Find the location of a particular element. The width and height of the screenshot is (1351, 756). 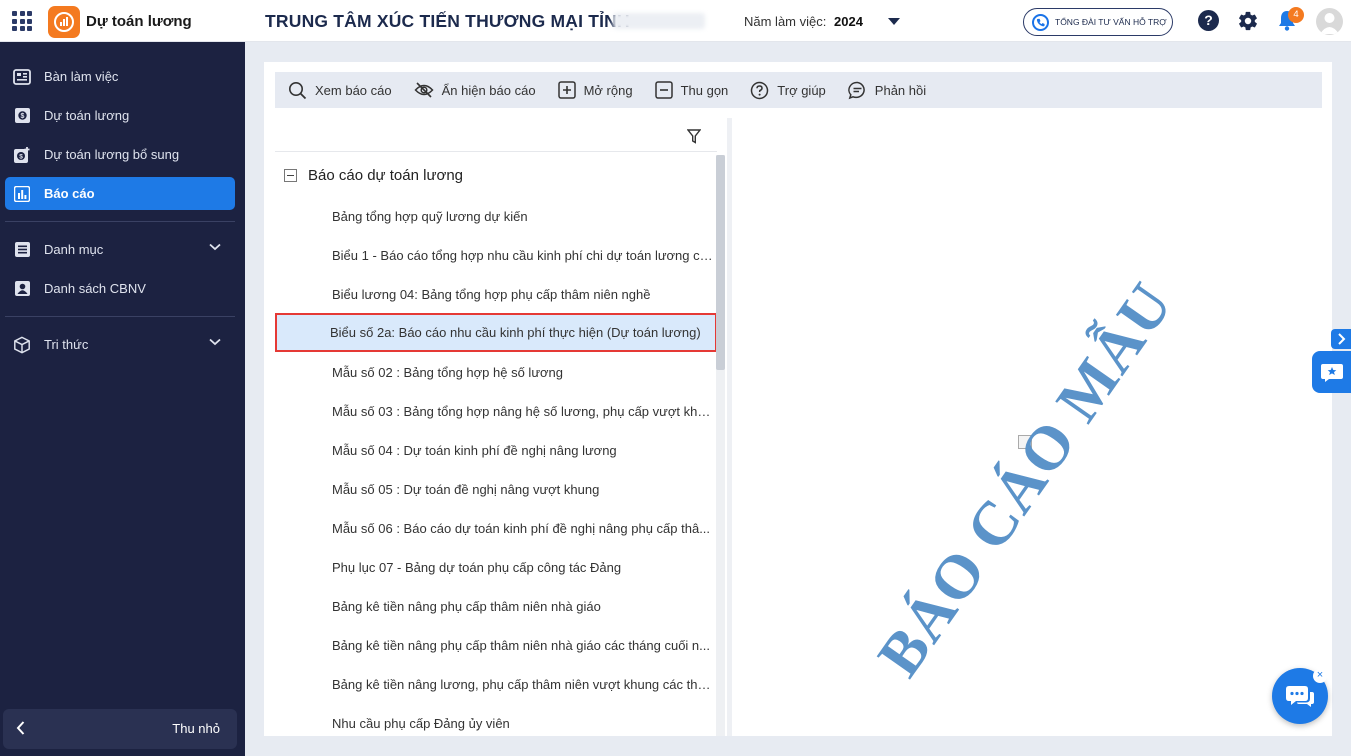

chevron-left-icon is located at coordinates (20, 728).